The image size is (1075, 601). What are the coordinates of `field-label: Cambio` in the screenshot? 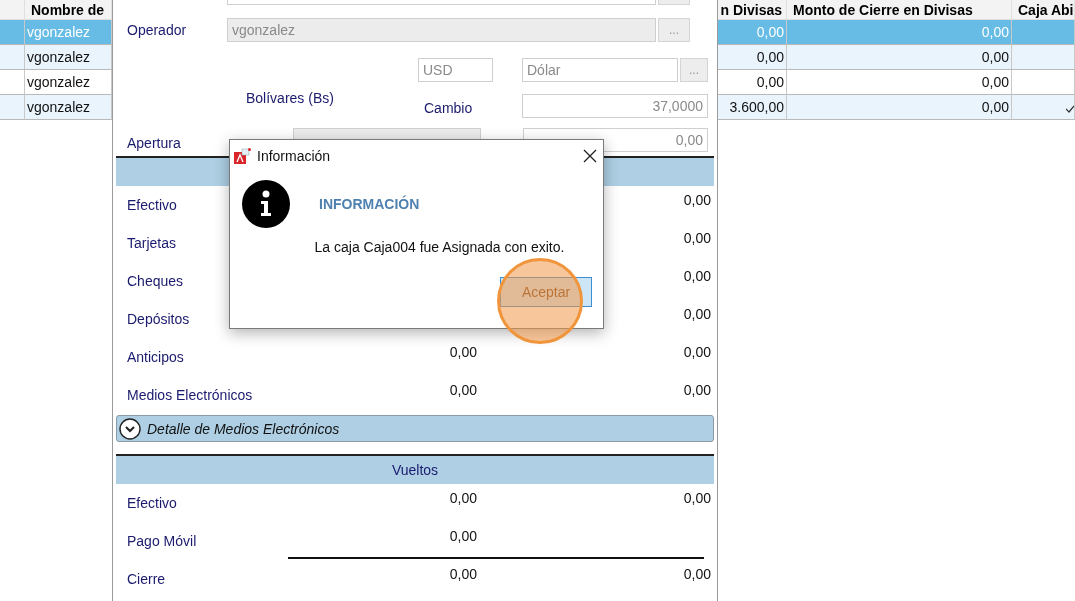 It's located at (449, 108).